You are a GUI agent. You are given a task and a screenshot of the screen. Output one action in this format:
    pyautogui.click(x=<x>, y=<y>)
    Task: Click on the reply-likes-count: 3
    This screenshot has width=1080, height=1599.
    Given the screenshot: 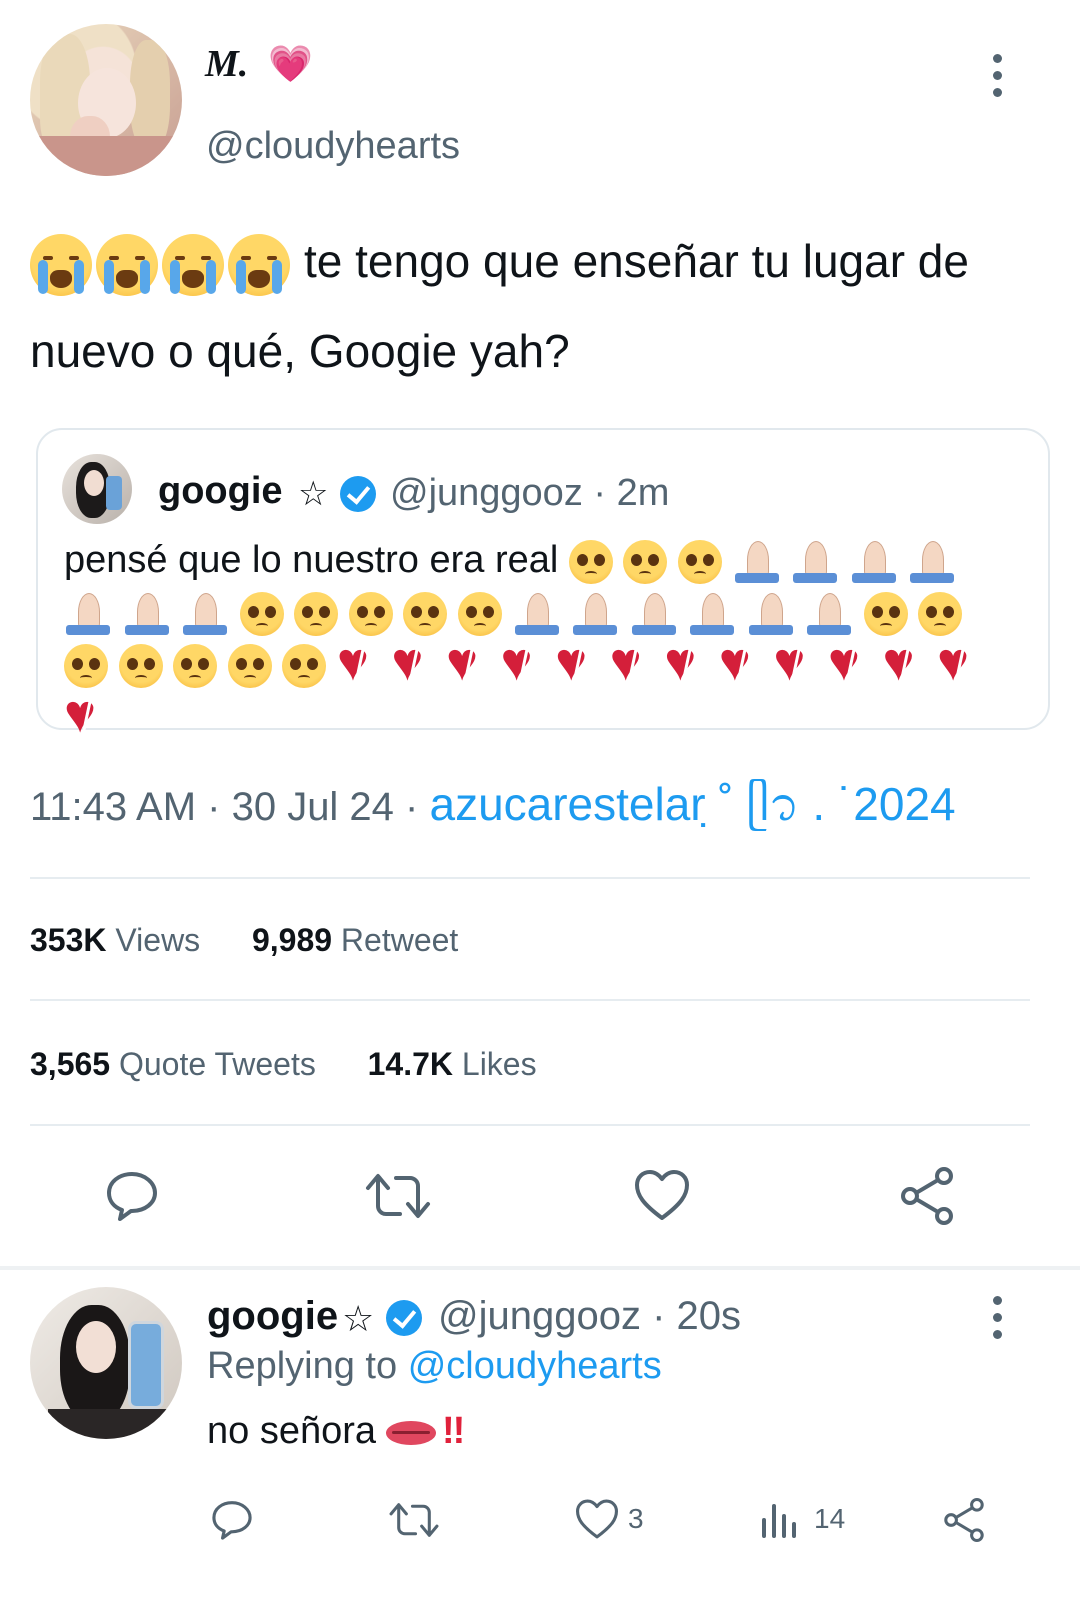 What is the action you would take?
    pyautogui.click(x=636, y=1518)
    